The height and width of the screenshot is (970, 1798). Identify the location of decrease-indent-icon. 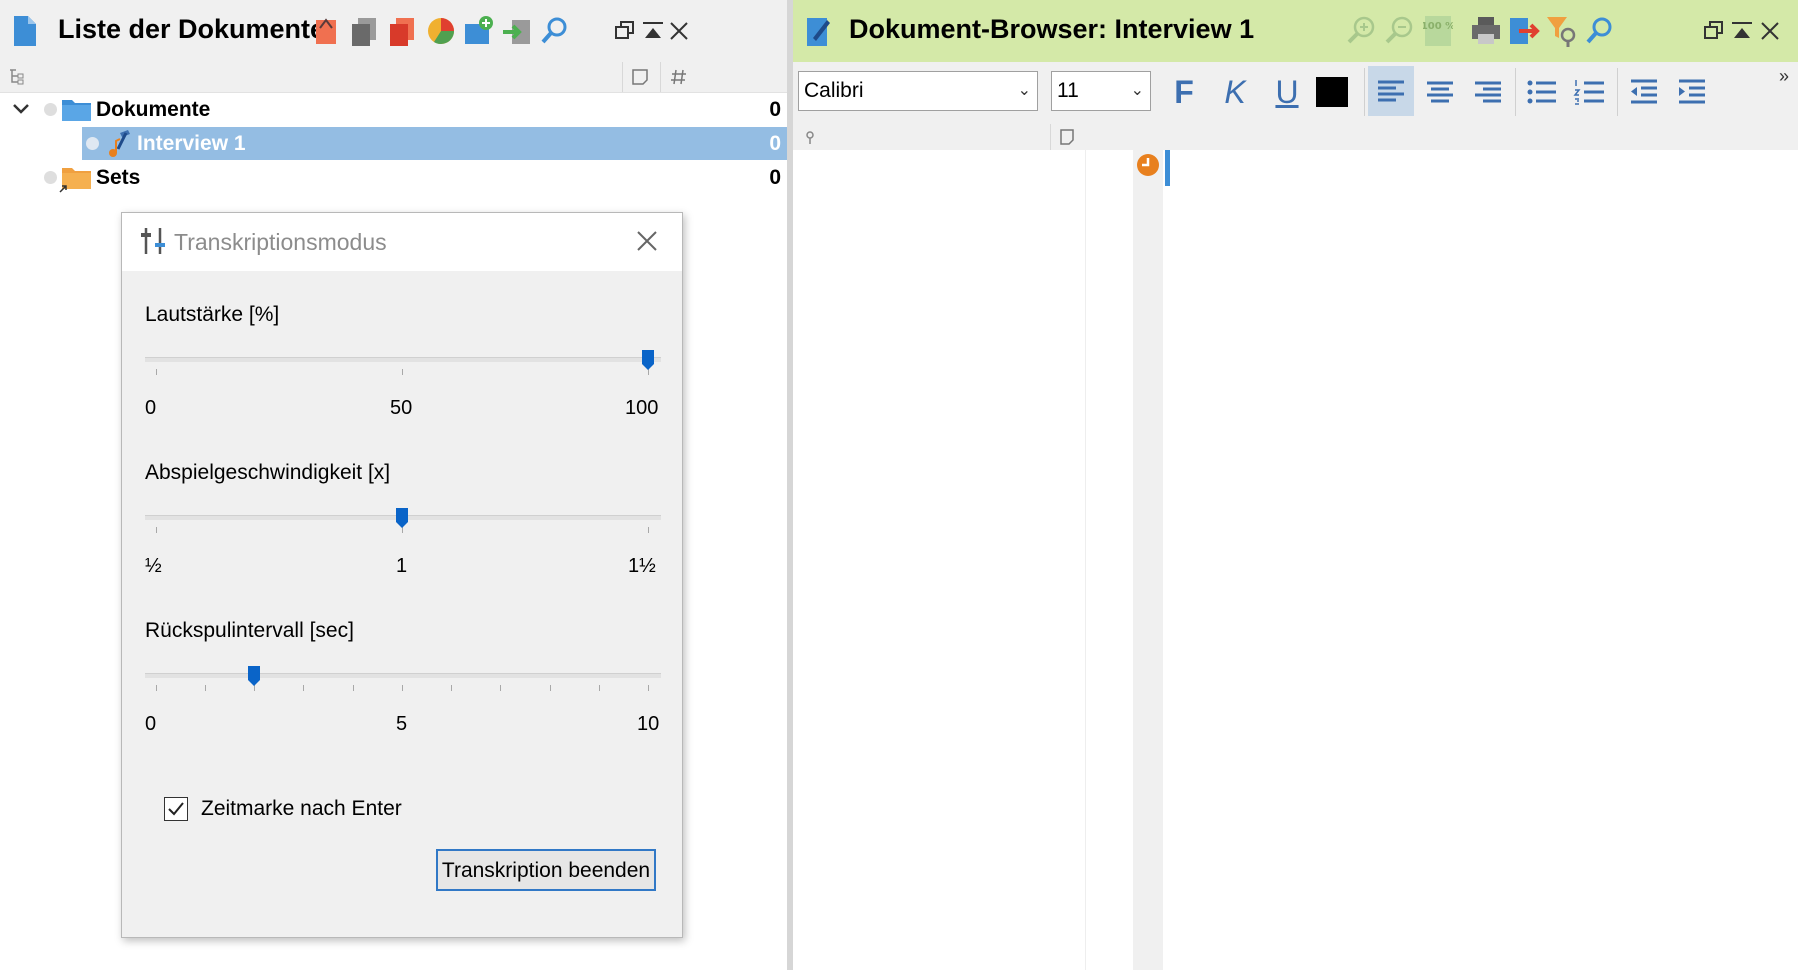
(1644, 92).